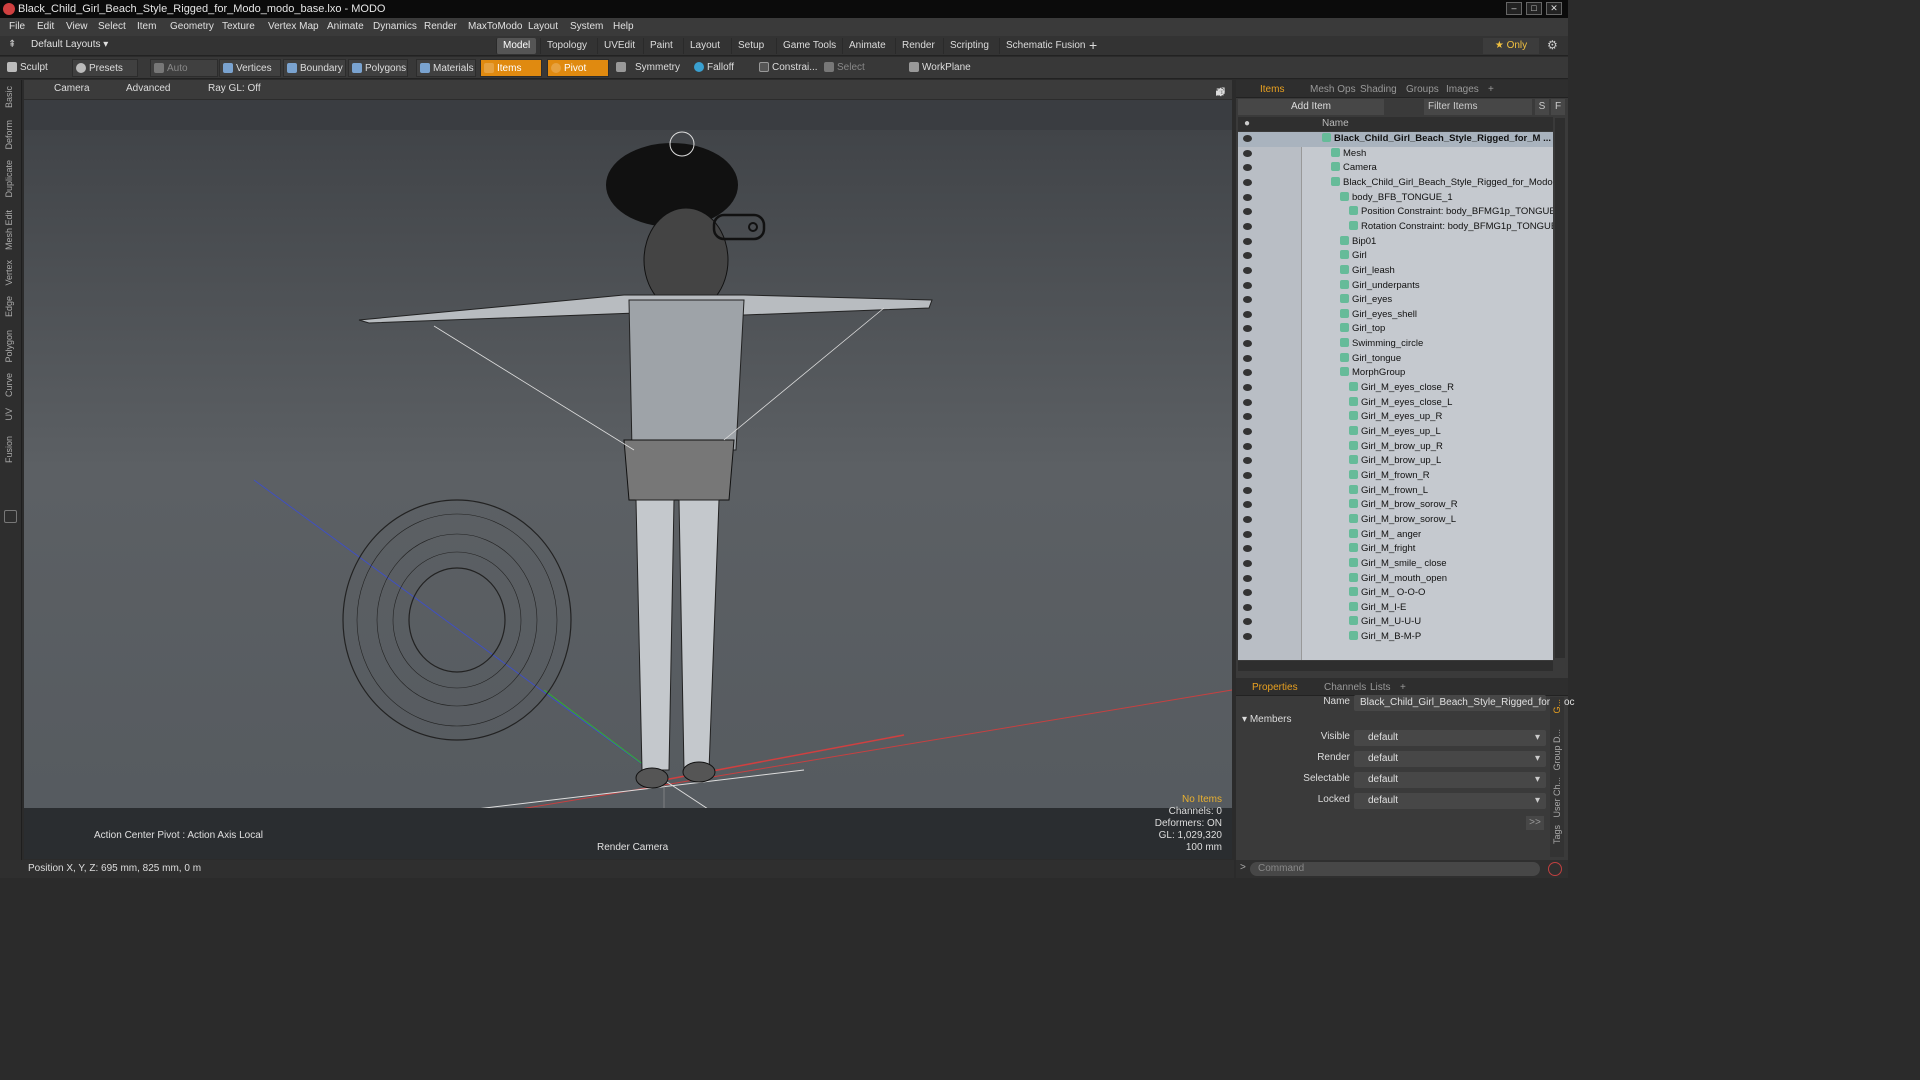 The width and height of the screenshot is (1920, 1080). Describe the element at coordinates (1395, 535) in the screenshot. I see `tree-row: Girl_M_ anger` at that location.